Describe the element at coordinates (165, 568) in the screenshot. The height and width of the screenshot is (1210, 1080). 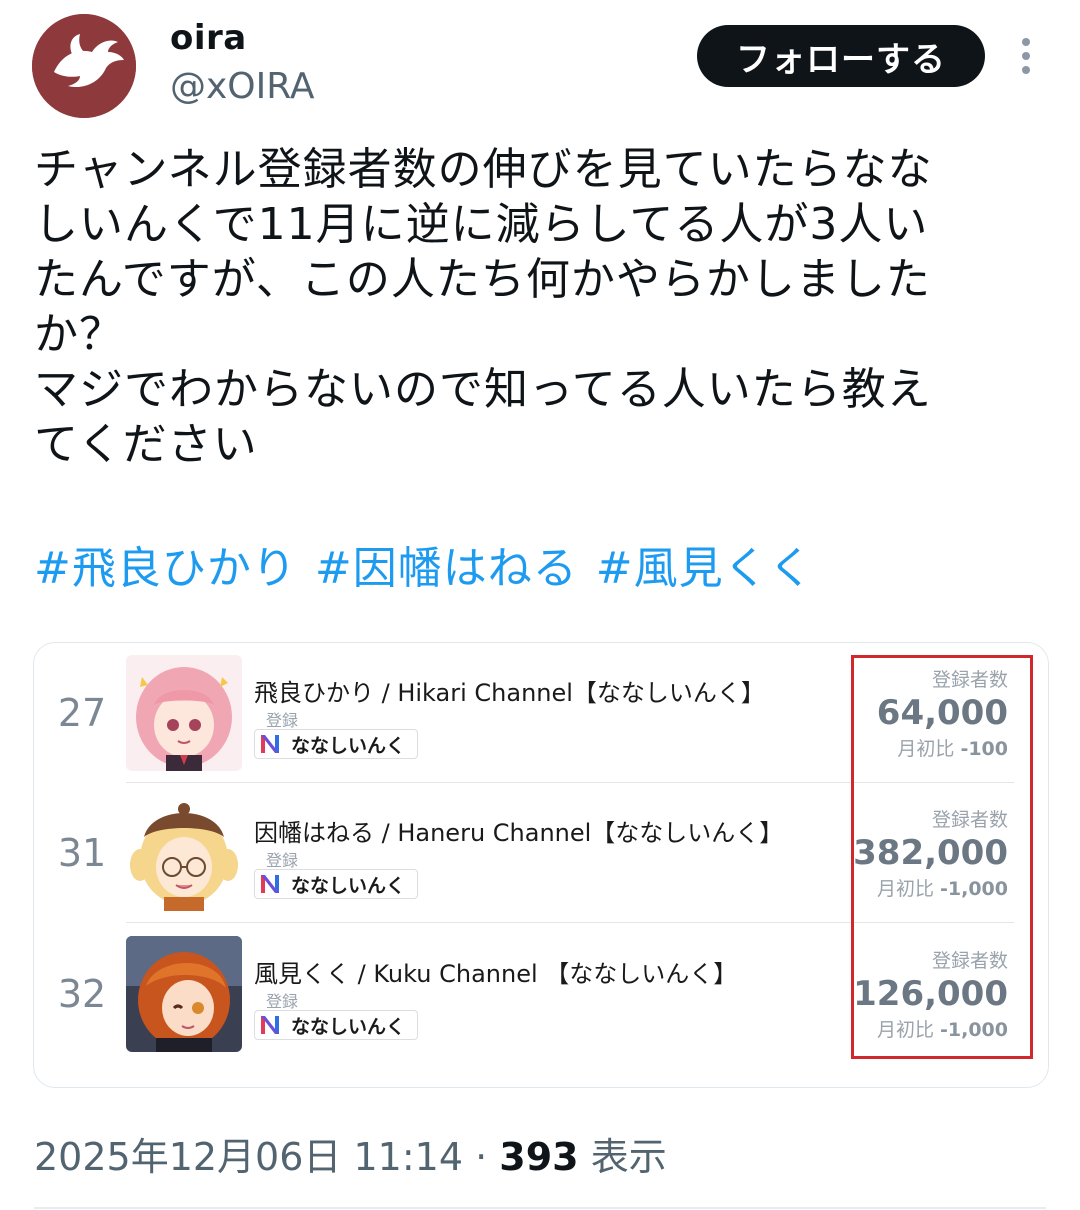
I see `hashtag-link: #飛良ひかり` at that location.